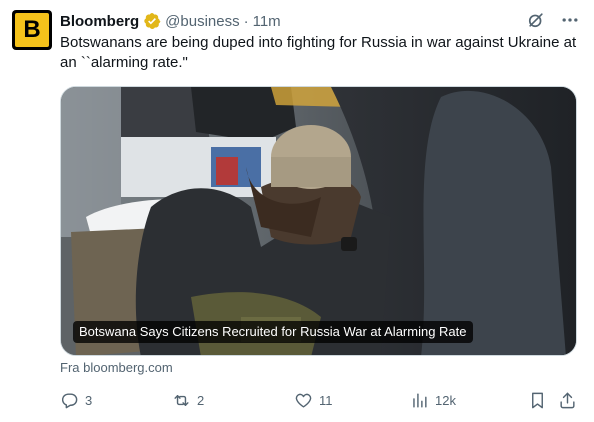  I want to click on display-name: Bloomberg, so click(99, 21).